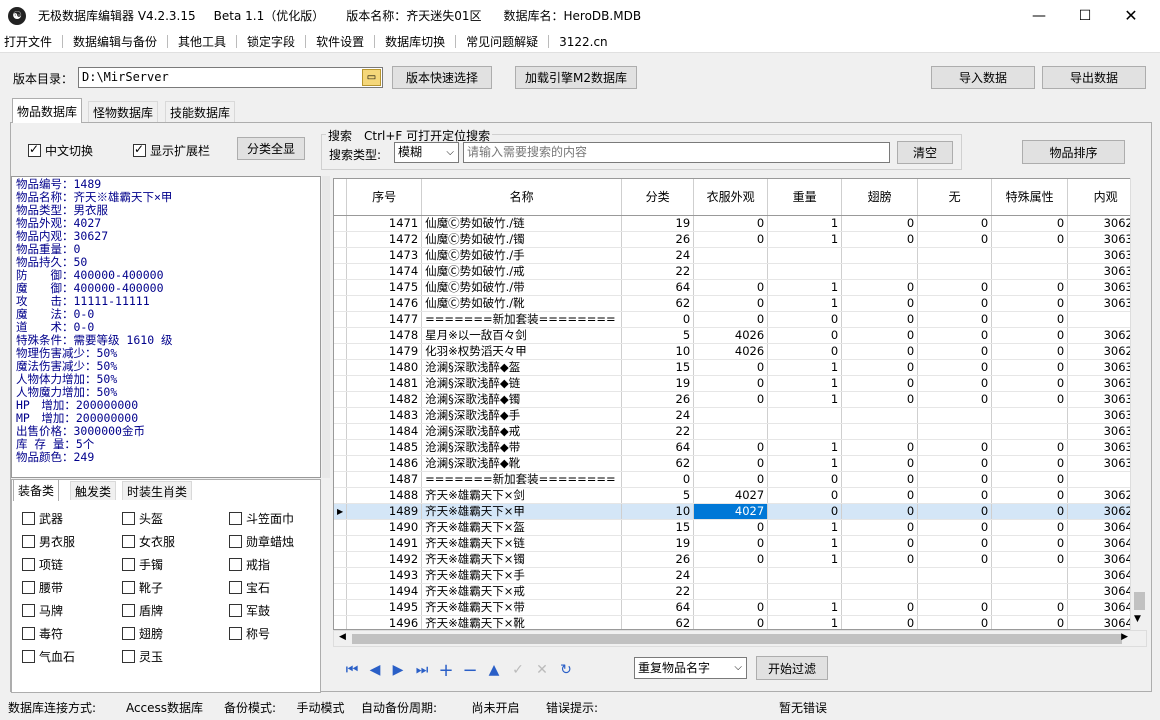  I want to click on table-row: 1496 齐天※雄霸天下×靴 62 0 1 0 0 0 30640, so click(739, 622).